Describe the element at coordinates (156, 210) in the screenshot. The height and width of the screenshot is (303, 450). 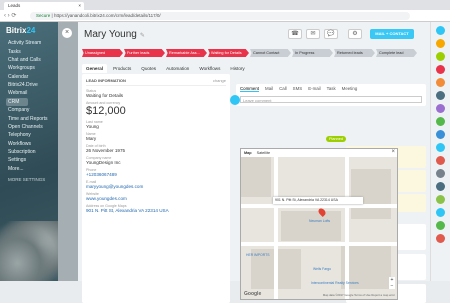
I see `field-value: 901 N. Pitt St, Alexandria VA 22314 USA` at that location.